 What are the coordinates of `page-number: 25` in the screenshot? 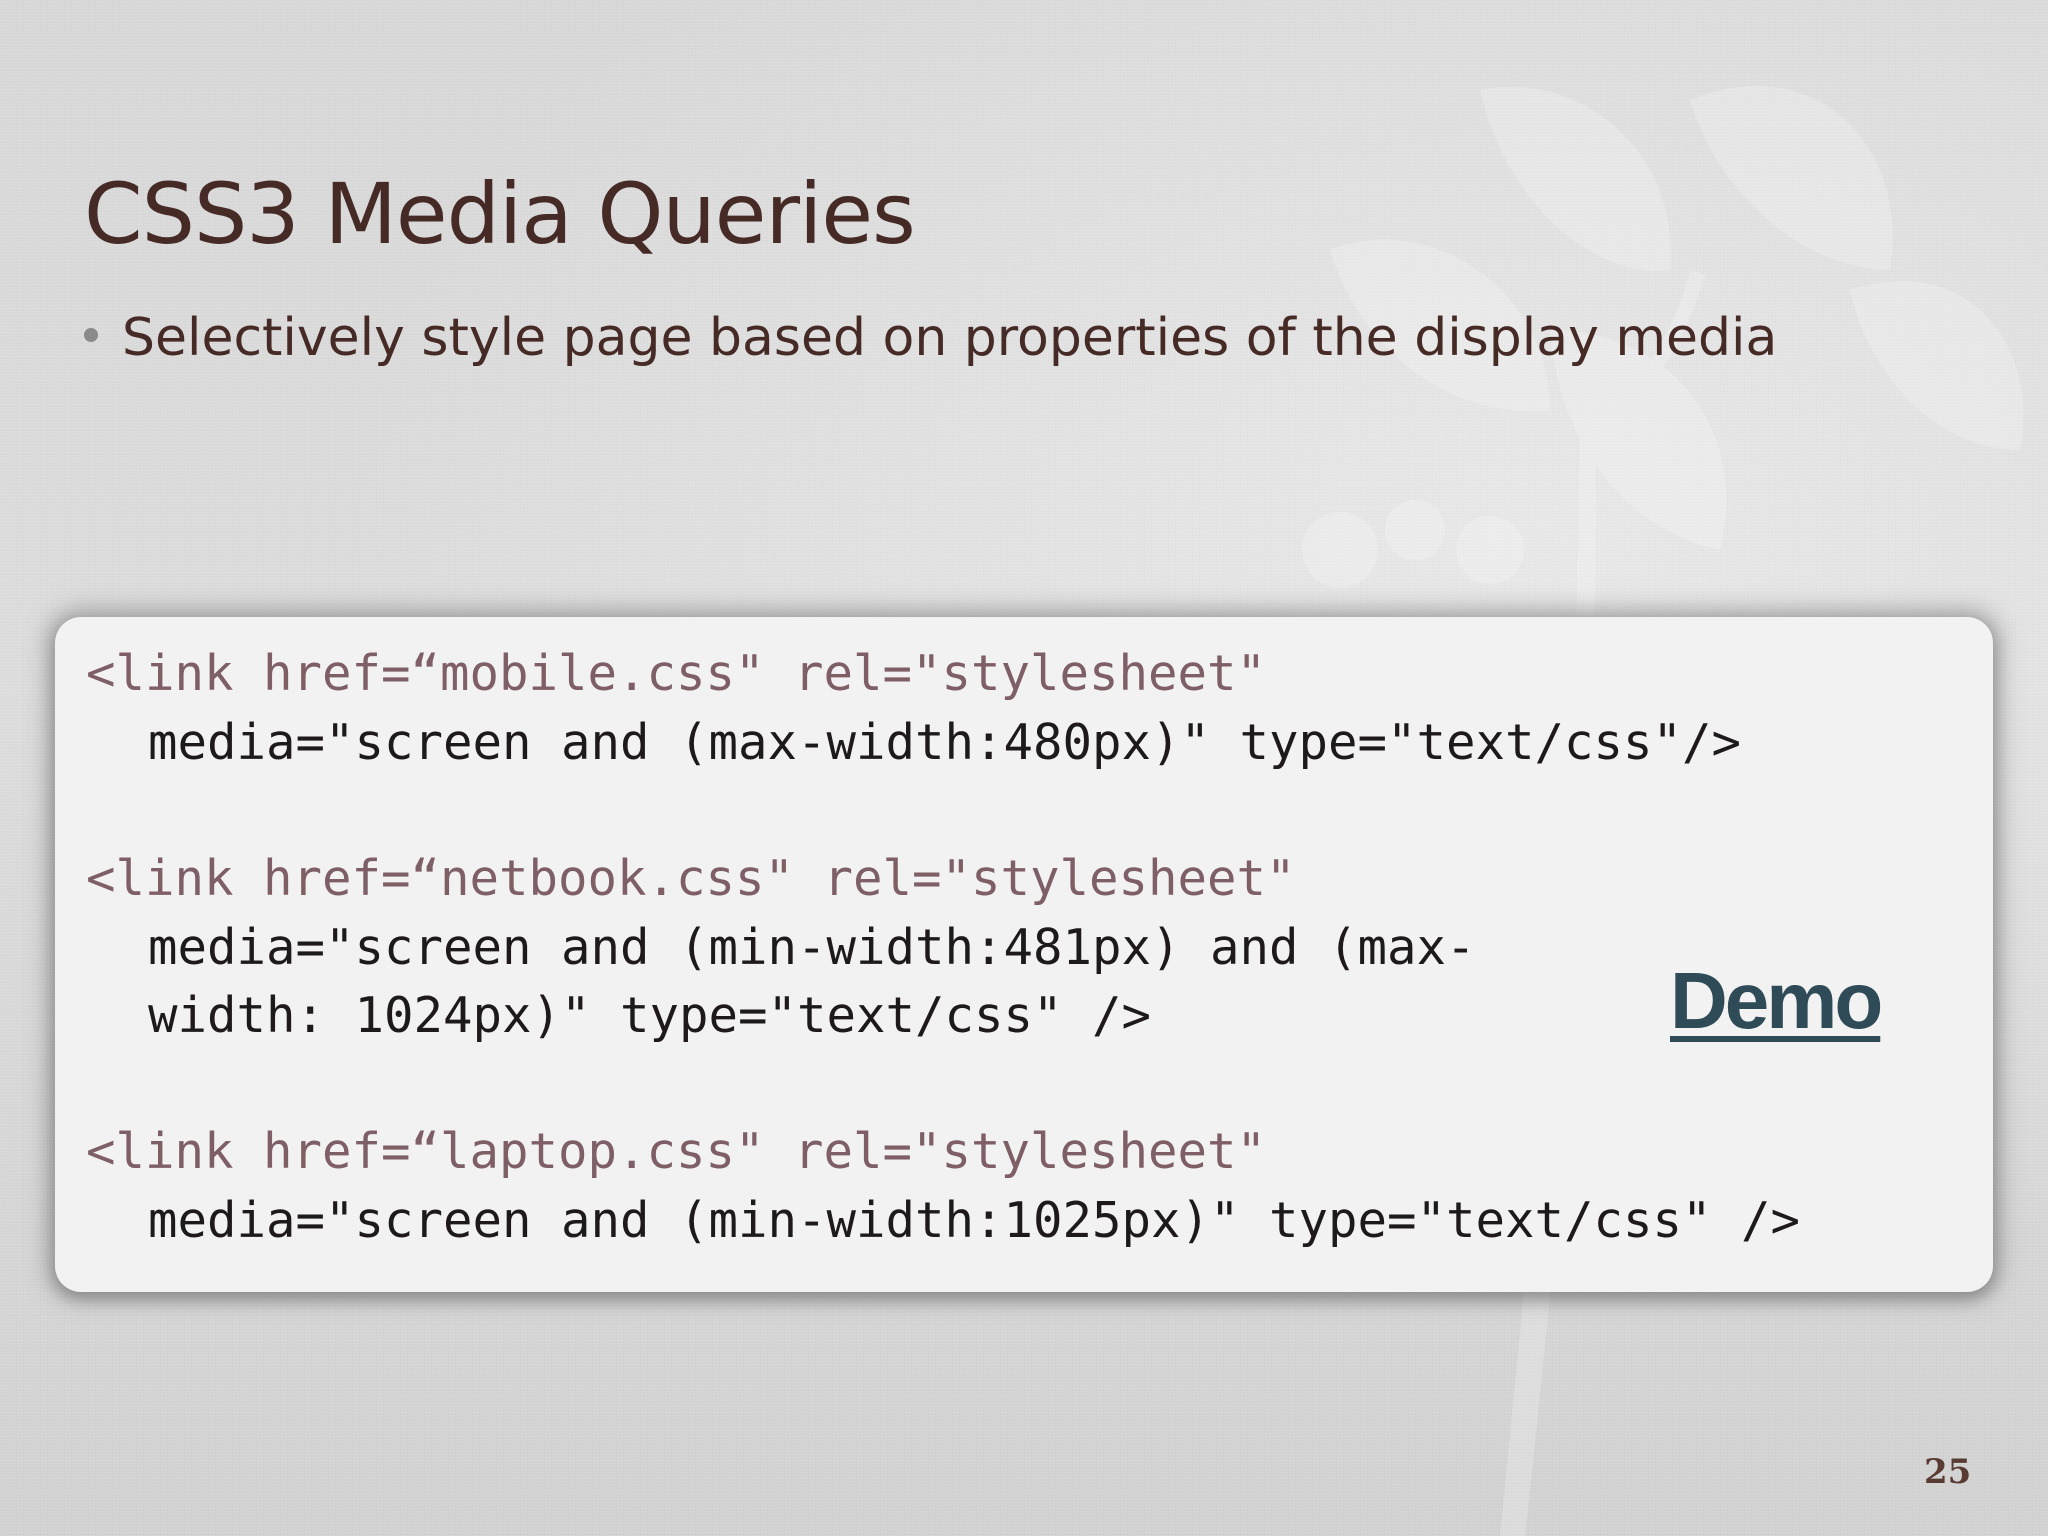 It's located at (1948, 1472).